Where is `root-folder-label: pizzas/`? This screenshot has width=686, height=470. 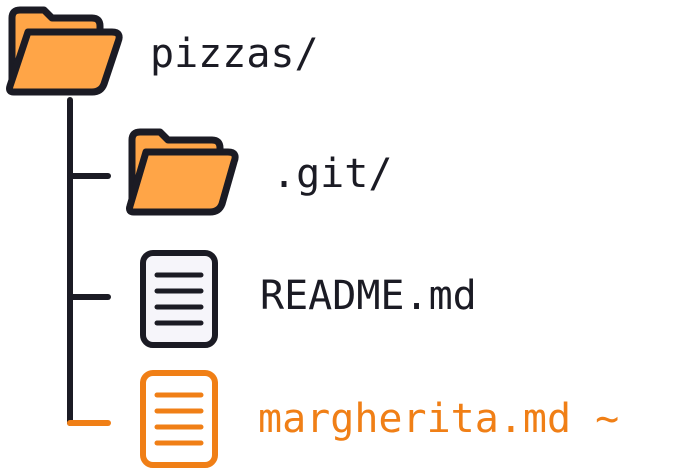
root-folder-label: pizzas/ is located at coordinates (234, 54).